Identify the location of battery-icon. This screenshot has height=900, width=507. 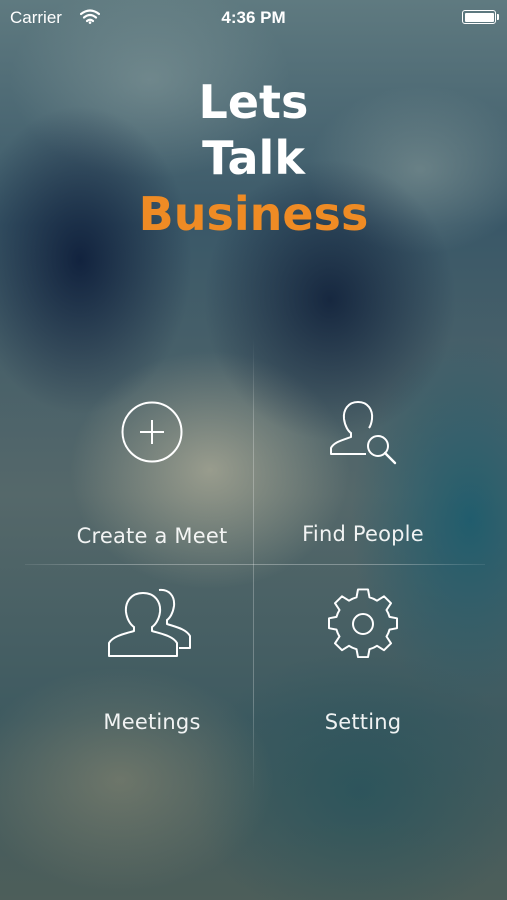
(480, 17).